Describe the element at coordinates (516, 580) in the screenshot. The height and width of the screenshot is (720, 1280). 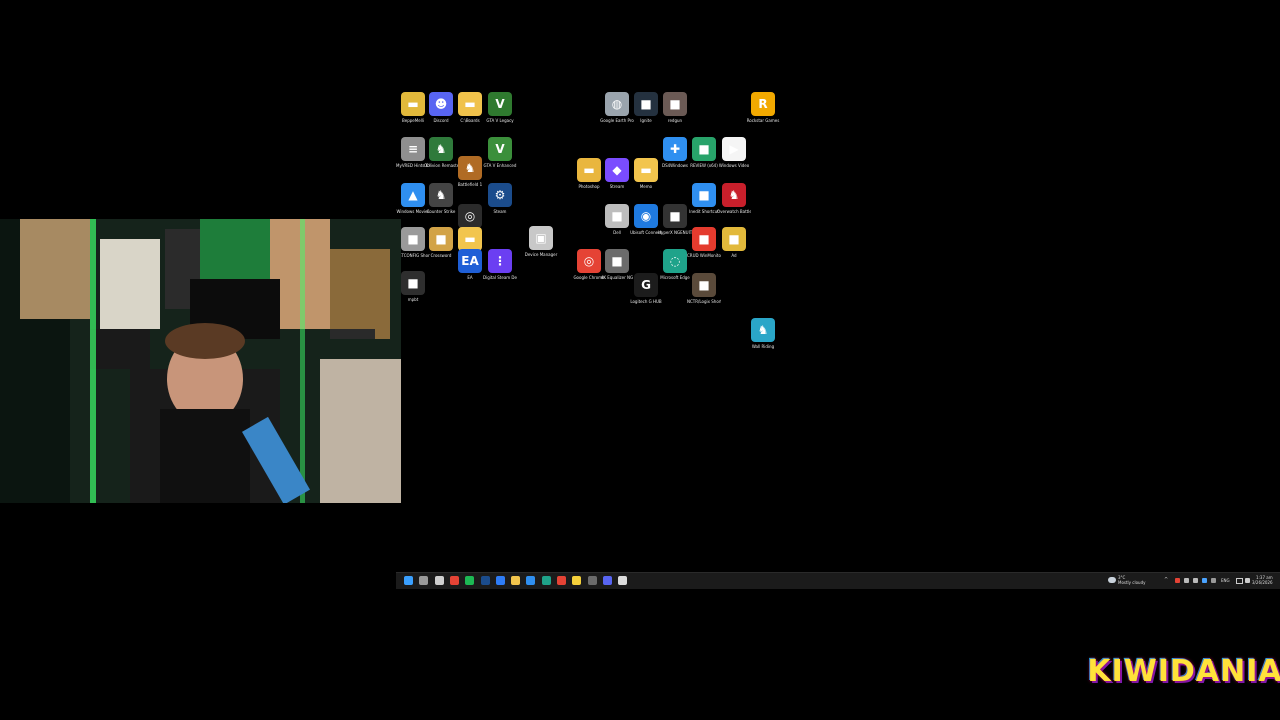
I see `folder-icon` at that location.